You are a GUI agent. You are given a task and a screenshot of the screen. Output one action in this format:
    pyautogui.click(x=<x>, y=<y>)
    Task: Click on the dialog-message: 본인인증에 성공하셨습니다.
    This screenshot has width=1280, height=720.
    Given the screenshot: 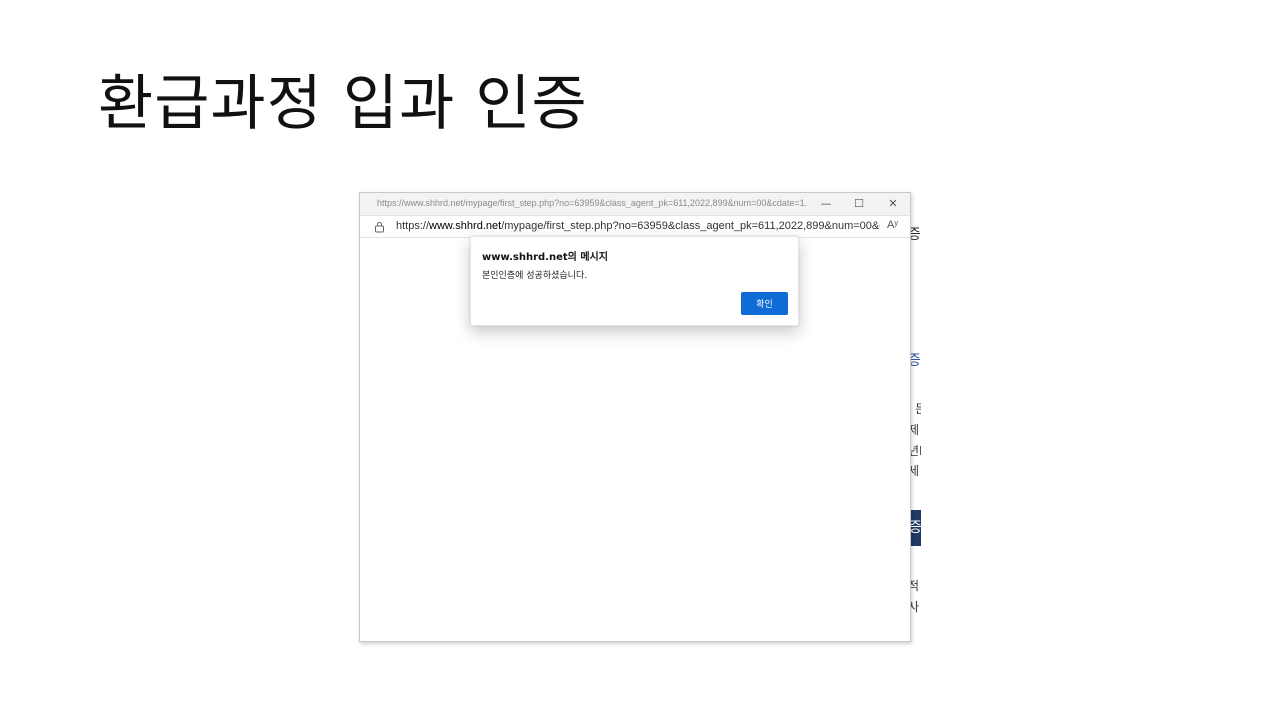 What is the action you would take?
    pyautogui.click(x=535, y=276)
    